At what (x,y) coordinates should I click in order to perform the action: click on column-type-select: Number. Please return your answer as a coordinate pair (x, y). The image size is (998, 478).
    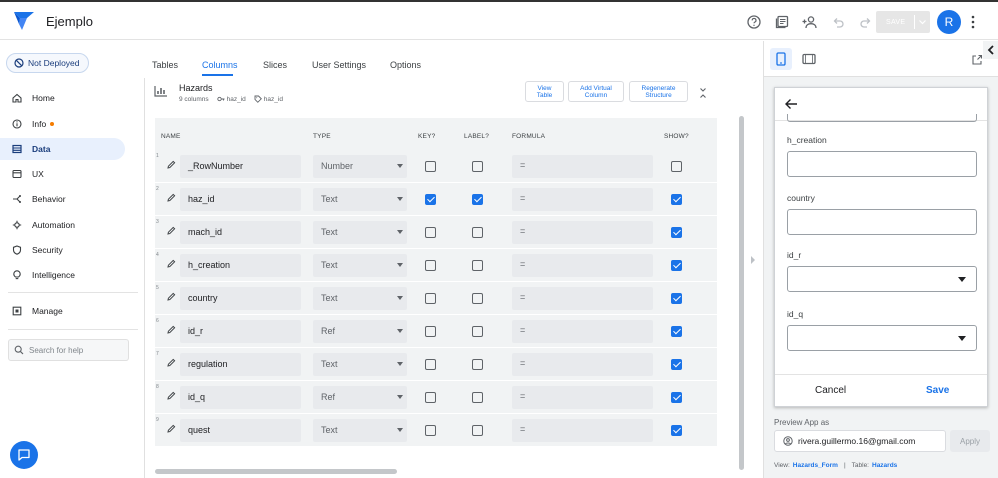
    Looking at the image, I should click on (360, 166).